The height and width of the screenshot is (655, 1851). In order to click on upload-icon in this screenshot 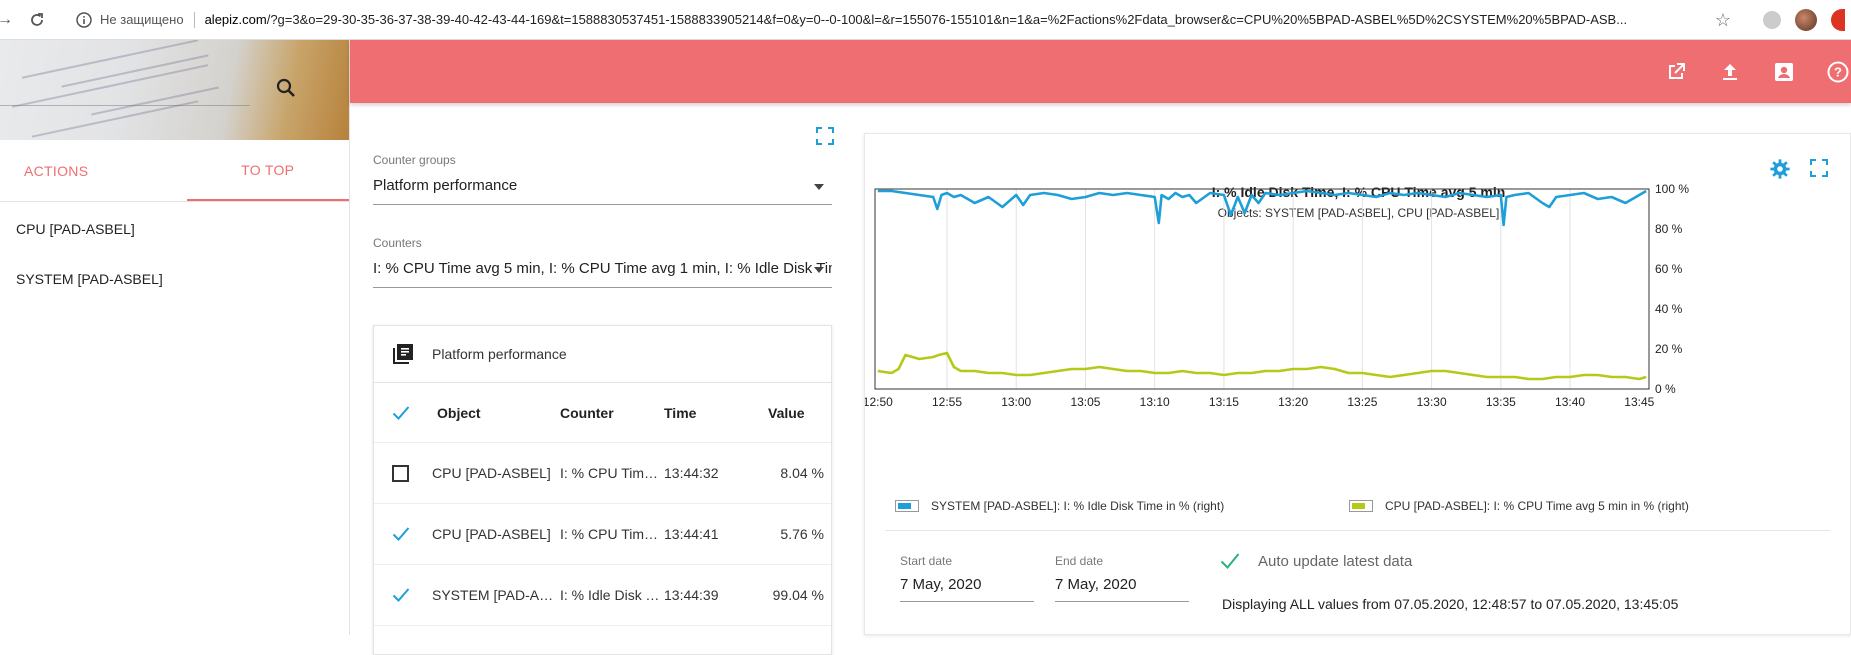, I will do `click(1730, 72)`.